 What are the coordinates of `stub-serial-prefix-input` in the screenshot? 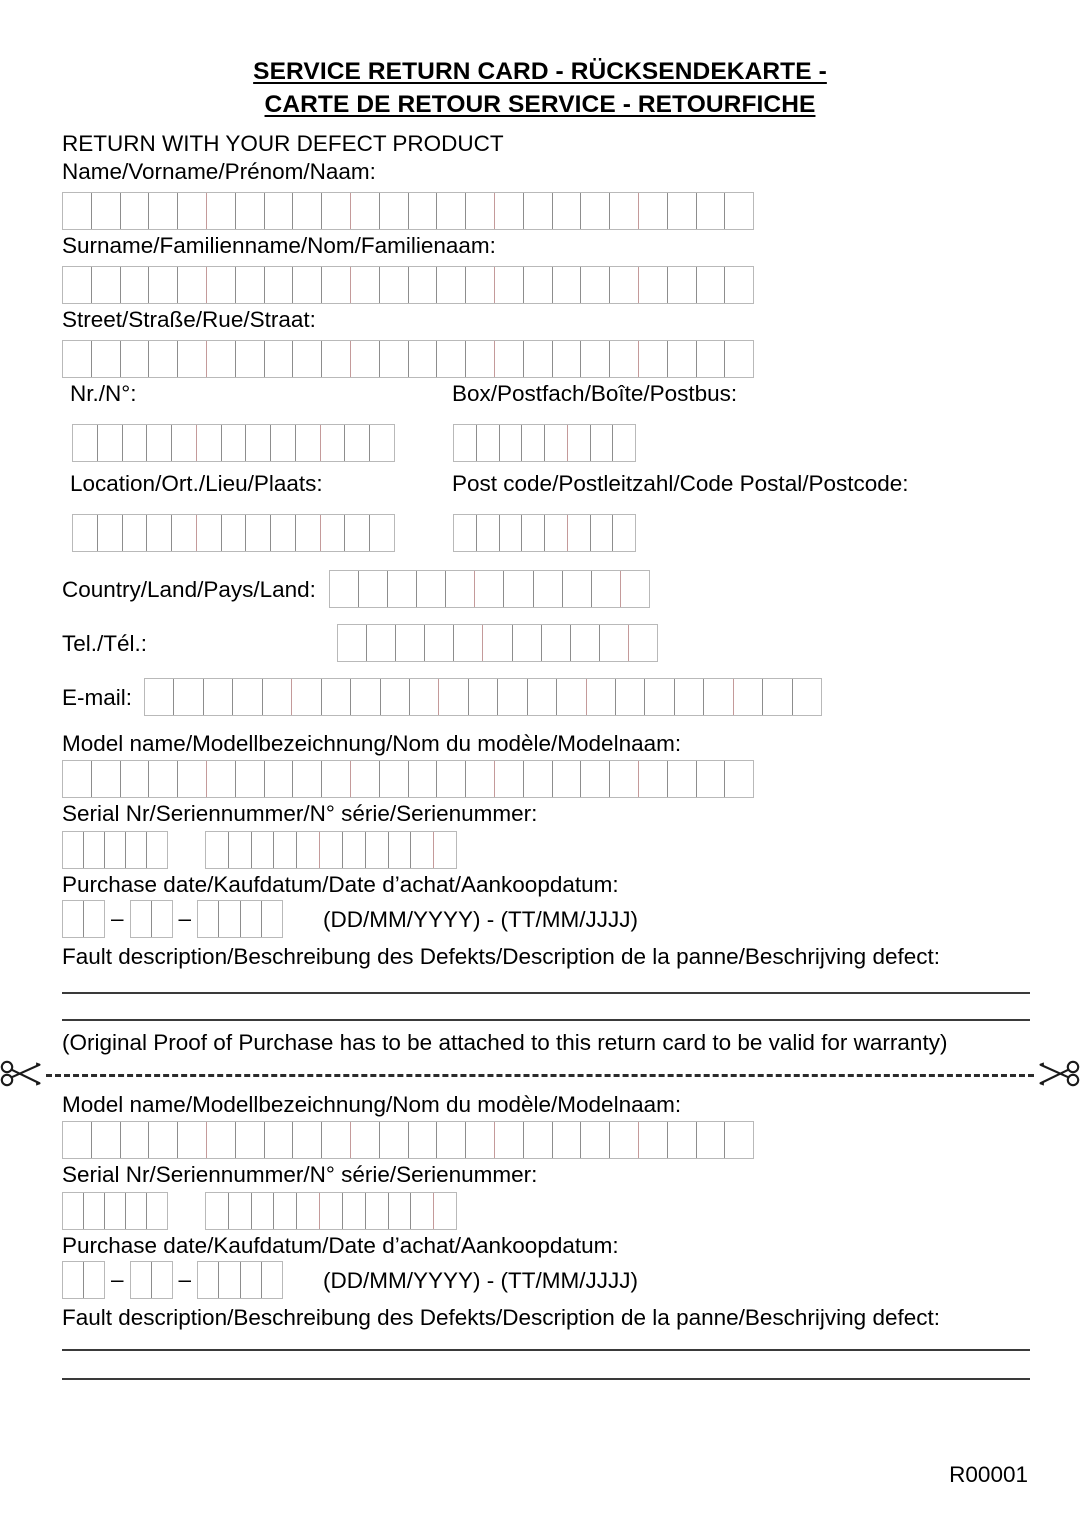 It's located at (115, 1211).